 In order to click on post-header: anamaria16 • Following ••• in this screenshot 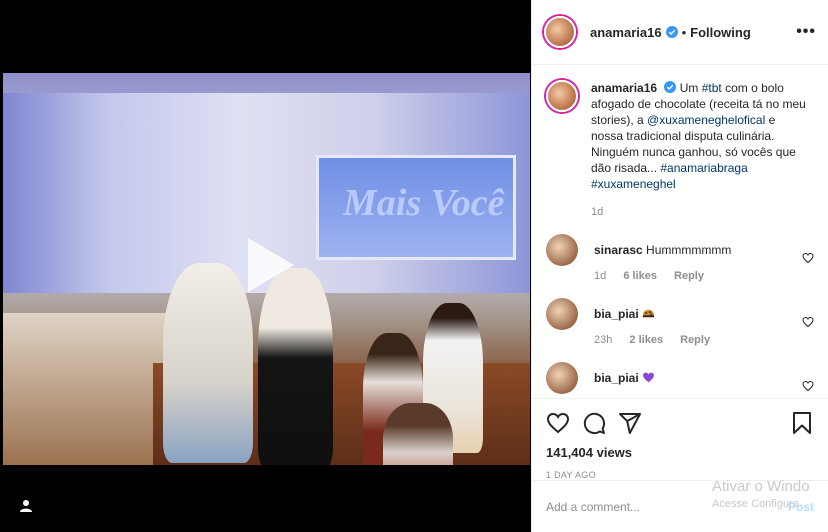, I will do `click(680, 32)`.